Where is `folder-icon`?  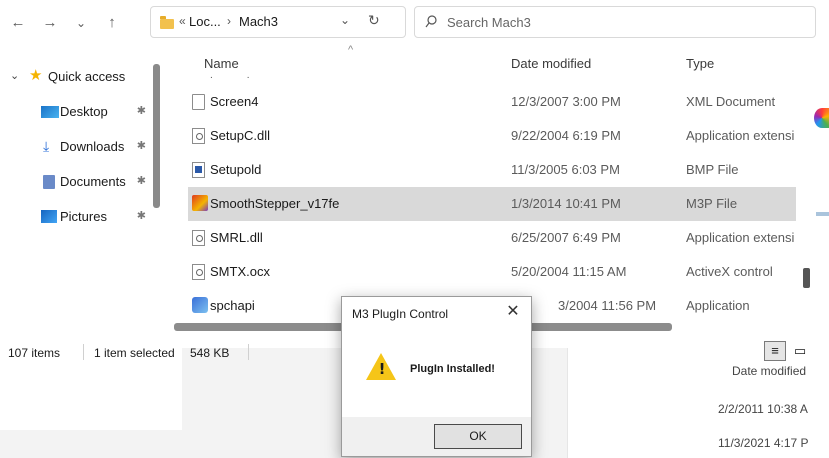 folder-icon is located at coordinates (167, 24).